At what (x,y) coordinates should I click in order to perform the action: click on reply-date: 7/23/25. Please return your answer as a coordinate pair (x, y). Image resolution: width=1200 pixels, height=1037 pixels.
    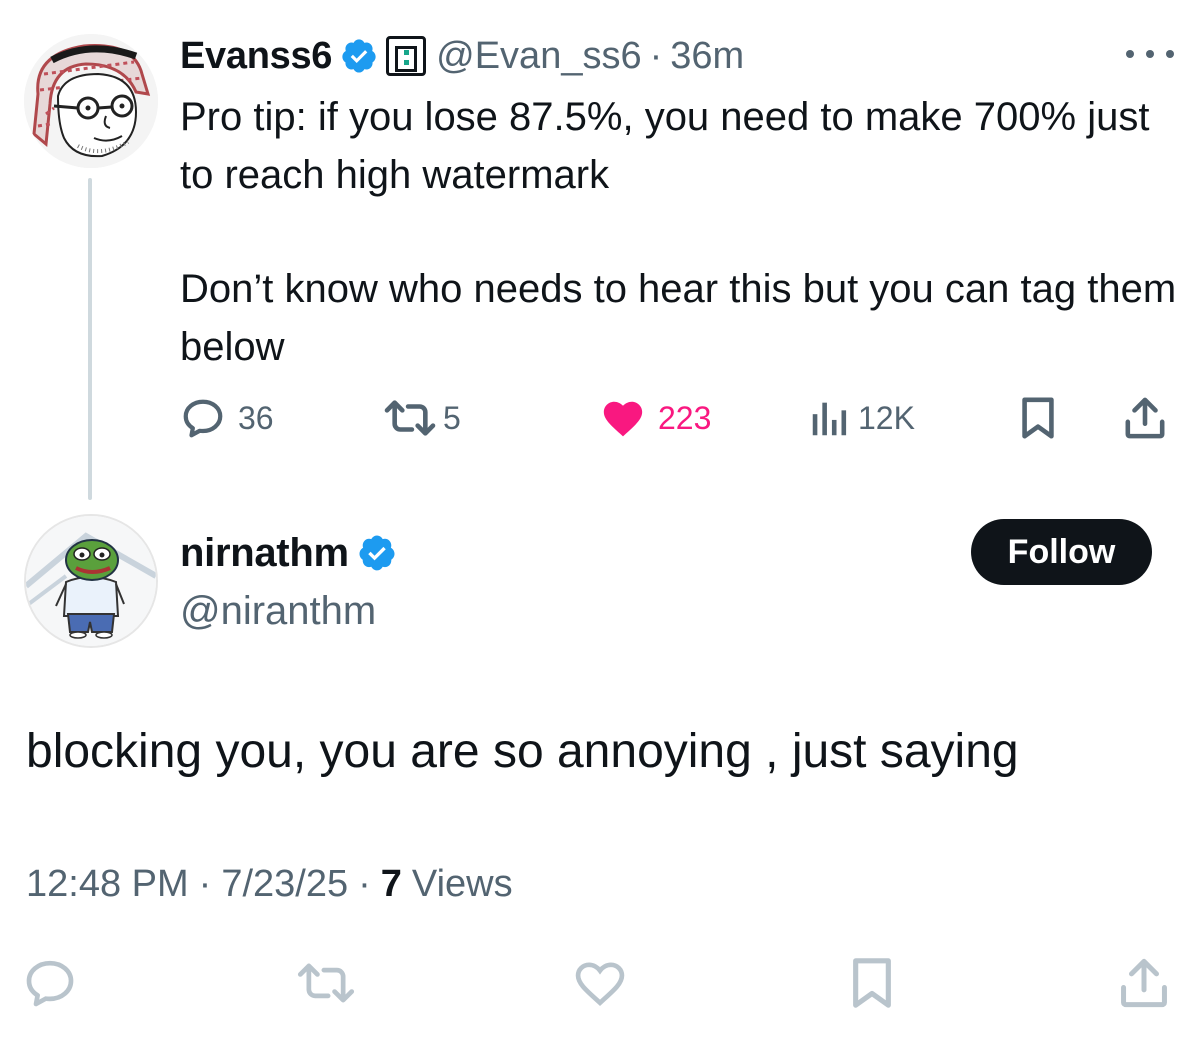
    Looking at the image, I should click on (284, 884).